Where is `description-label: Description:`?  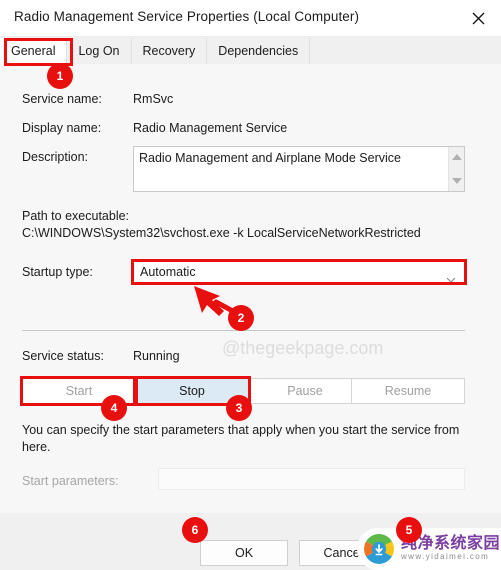
description-label: Description: is located at coordinates (55, 157).